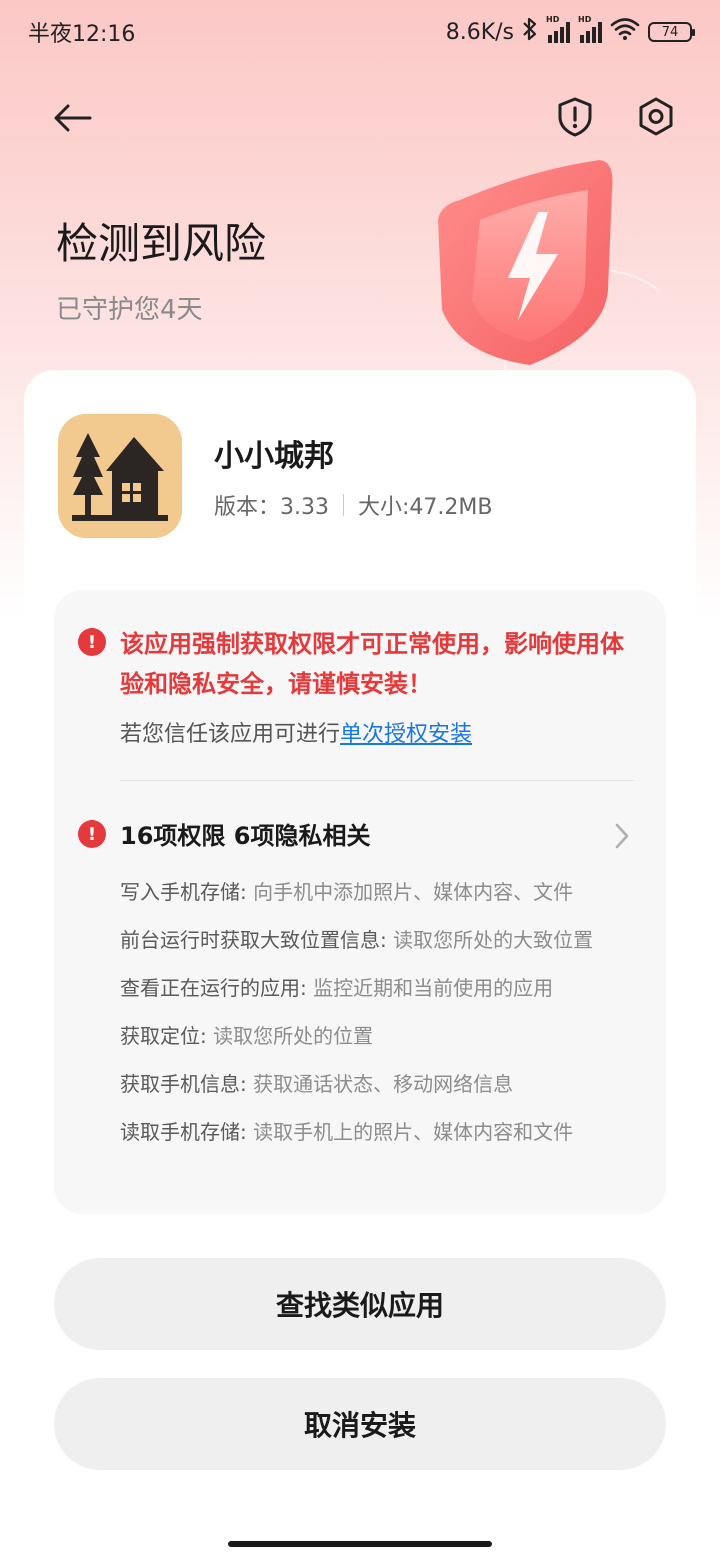  I want to click on cancel-install-button: 取消安装, so click(360, 1424).